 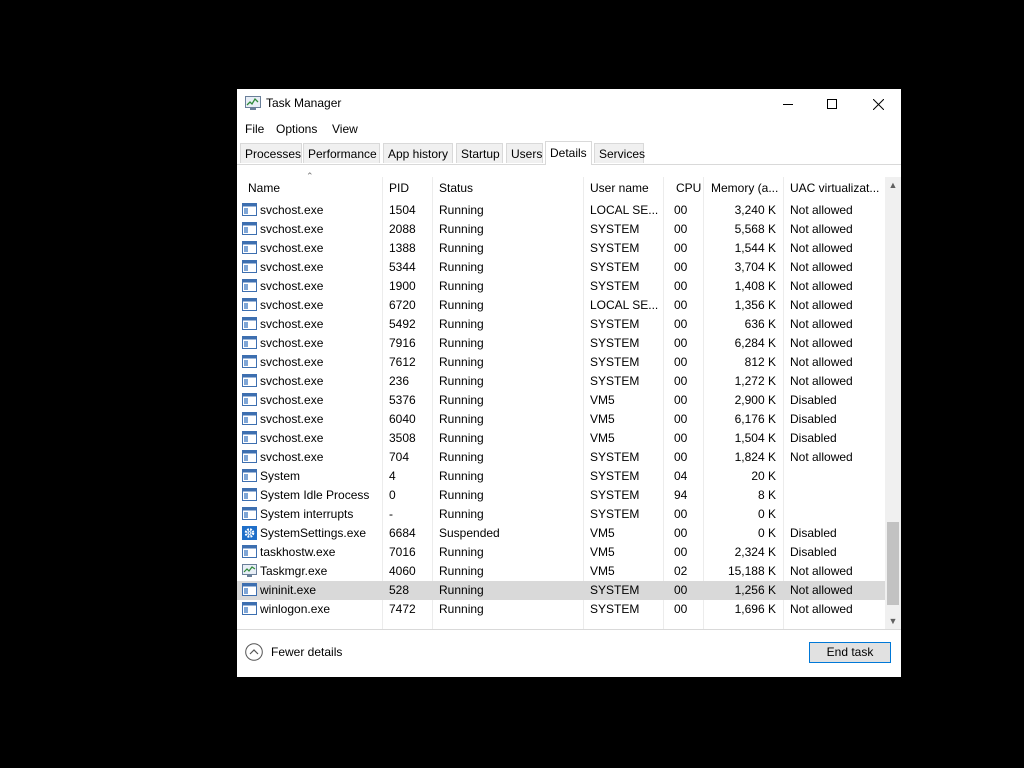 What do you see at coordinates (561, 476) in the screenshot?
I see `table-row: System 4 Running SYSTEM 04 20 K` at bounding box center [561, 476].